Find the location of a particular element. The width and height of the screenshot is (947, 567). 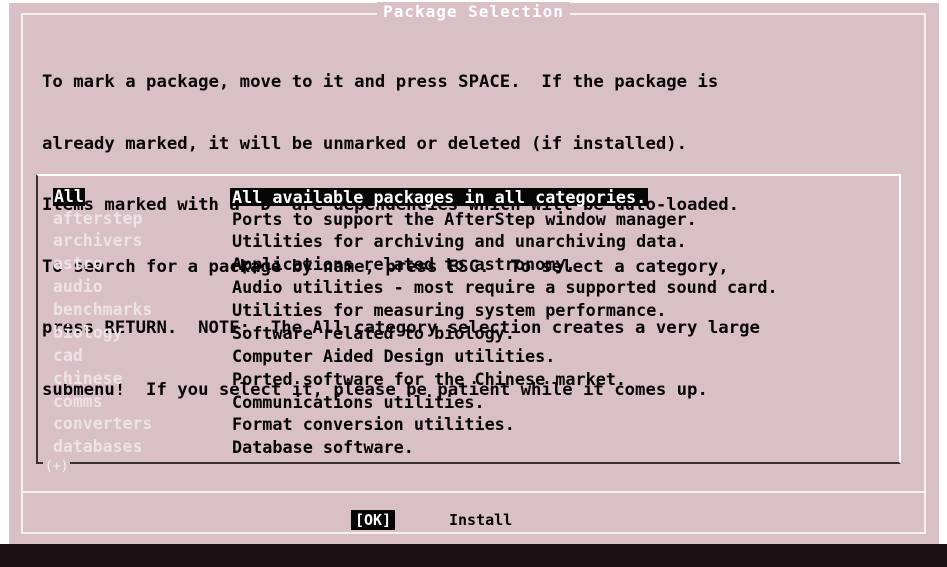

category-description: Ported software for the Chinese market. is located at coordinates (429, 379).